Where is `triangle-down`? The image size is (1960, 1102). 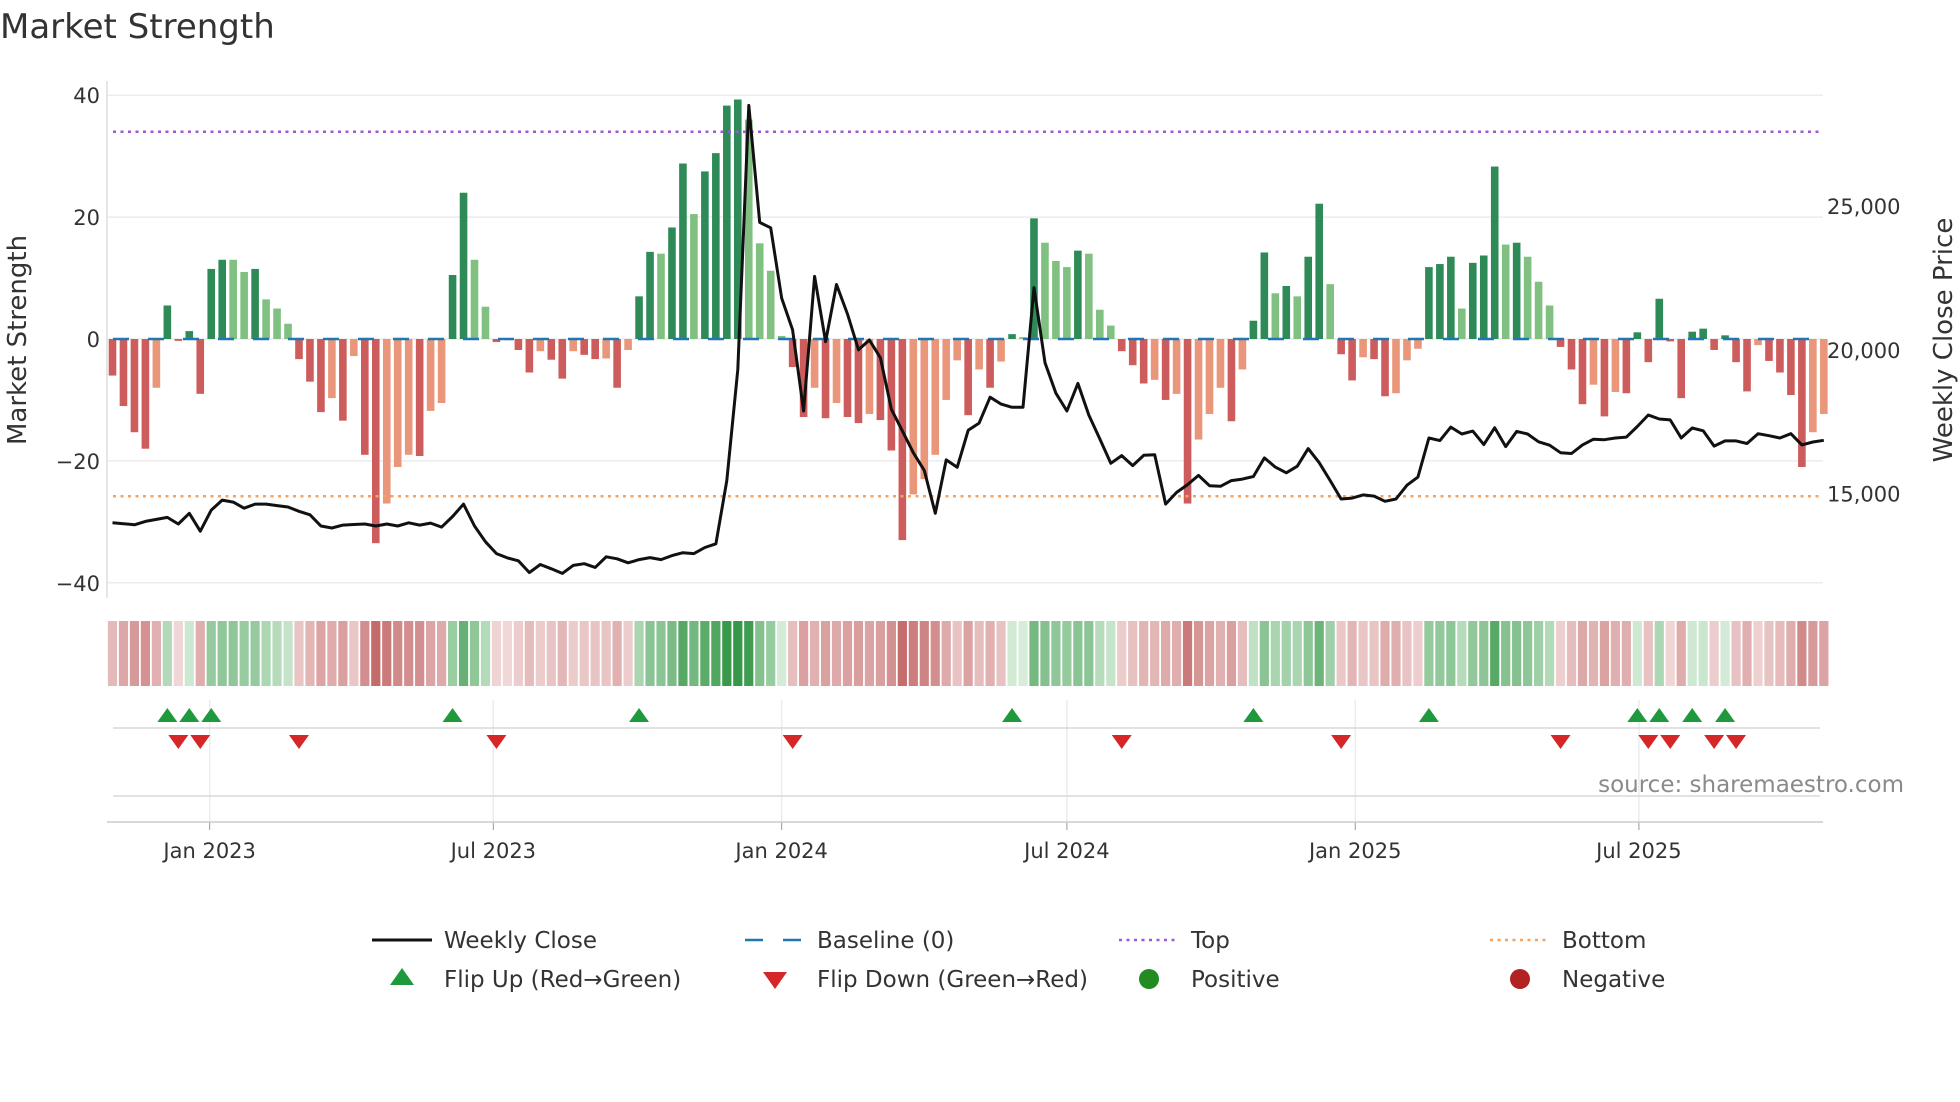 triangle-down is located at coordinates (775, 980).